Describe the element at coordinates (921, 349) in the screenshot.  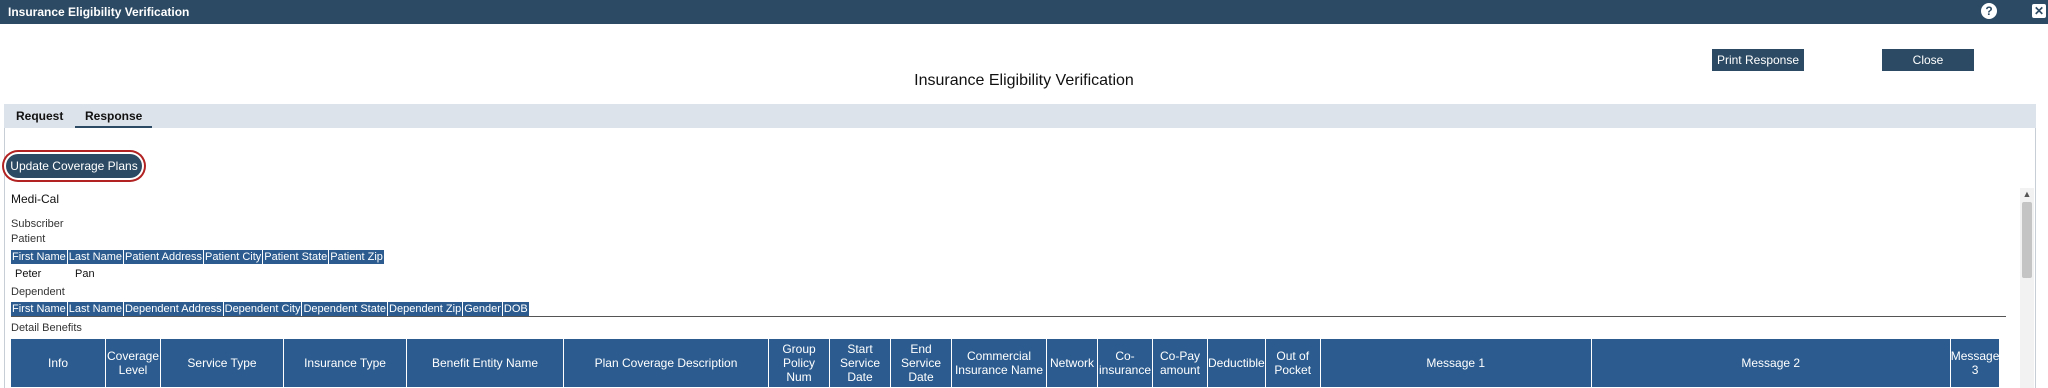
I see `col-header-line: End` at that location.